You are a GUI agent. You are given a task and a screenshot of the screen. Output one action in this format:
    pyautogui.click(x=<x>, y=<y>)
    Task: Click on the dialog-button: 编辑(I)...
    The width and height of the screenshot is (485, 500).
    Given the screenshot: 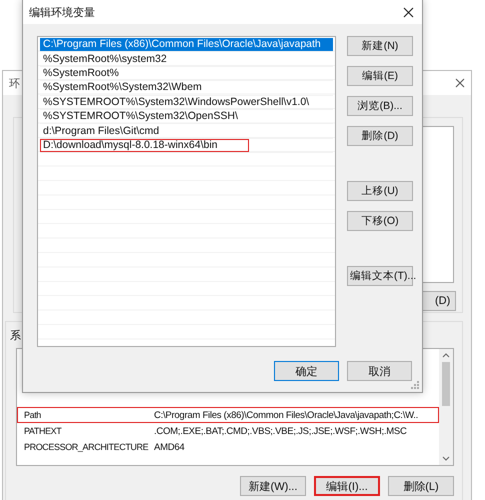 What is the action you would take?
    pyautogui.click(x=347, y=486)
    